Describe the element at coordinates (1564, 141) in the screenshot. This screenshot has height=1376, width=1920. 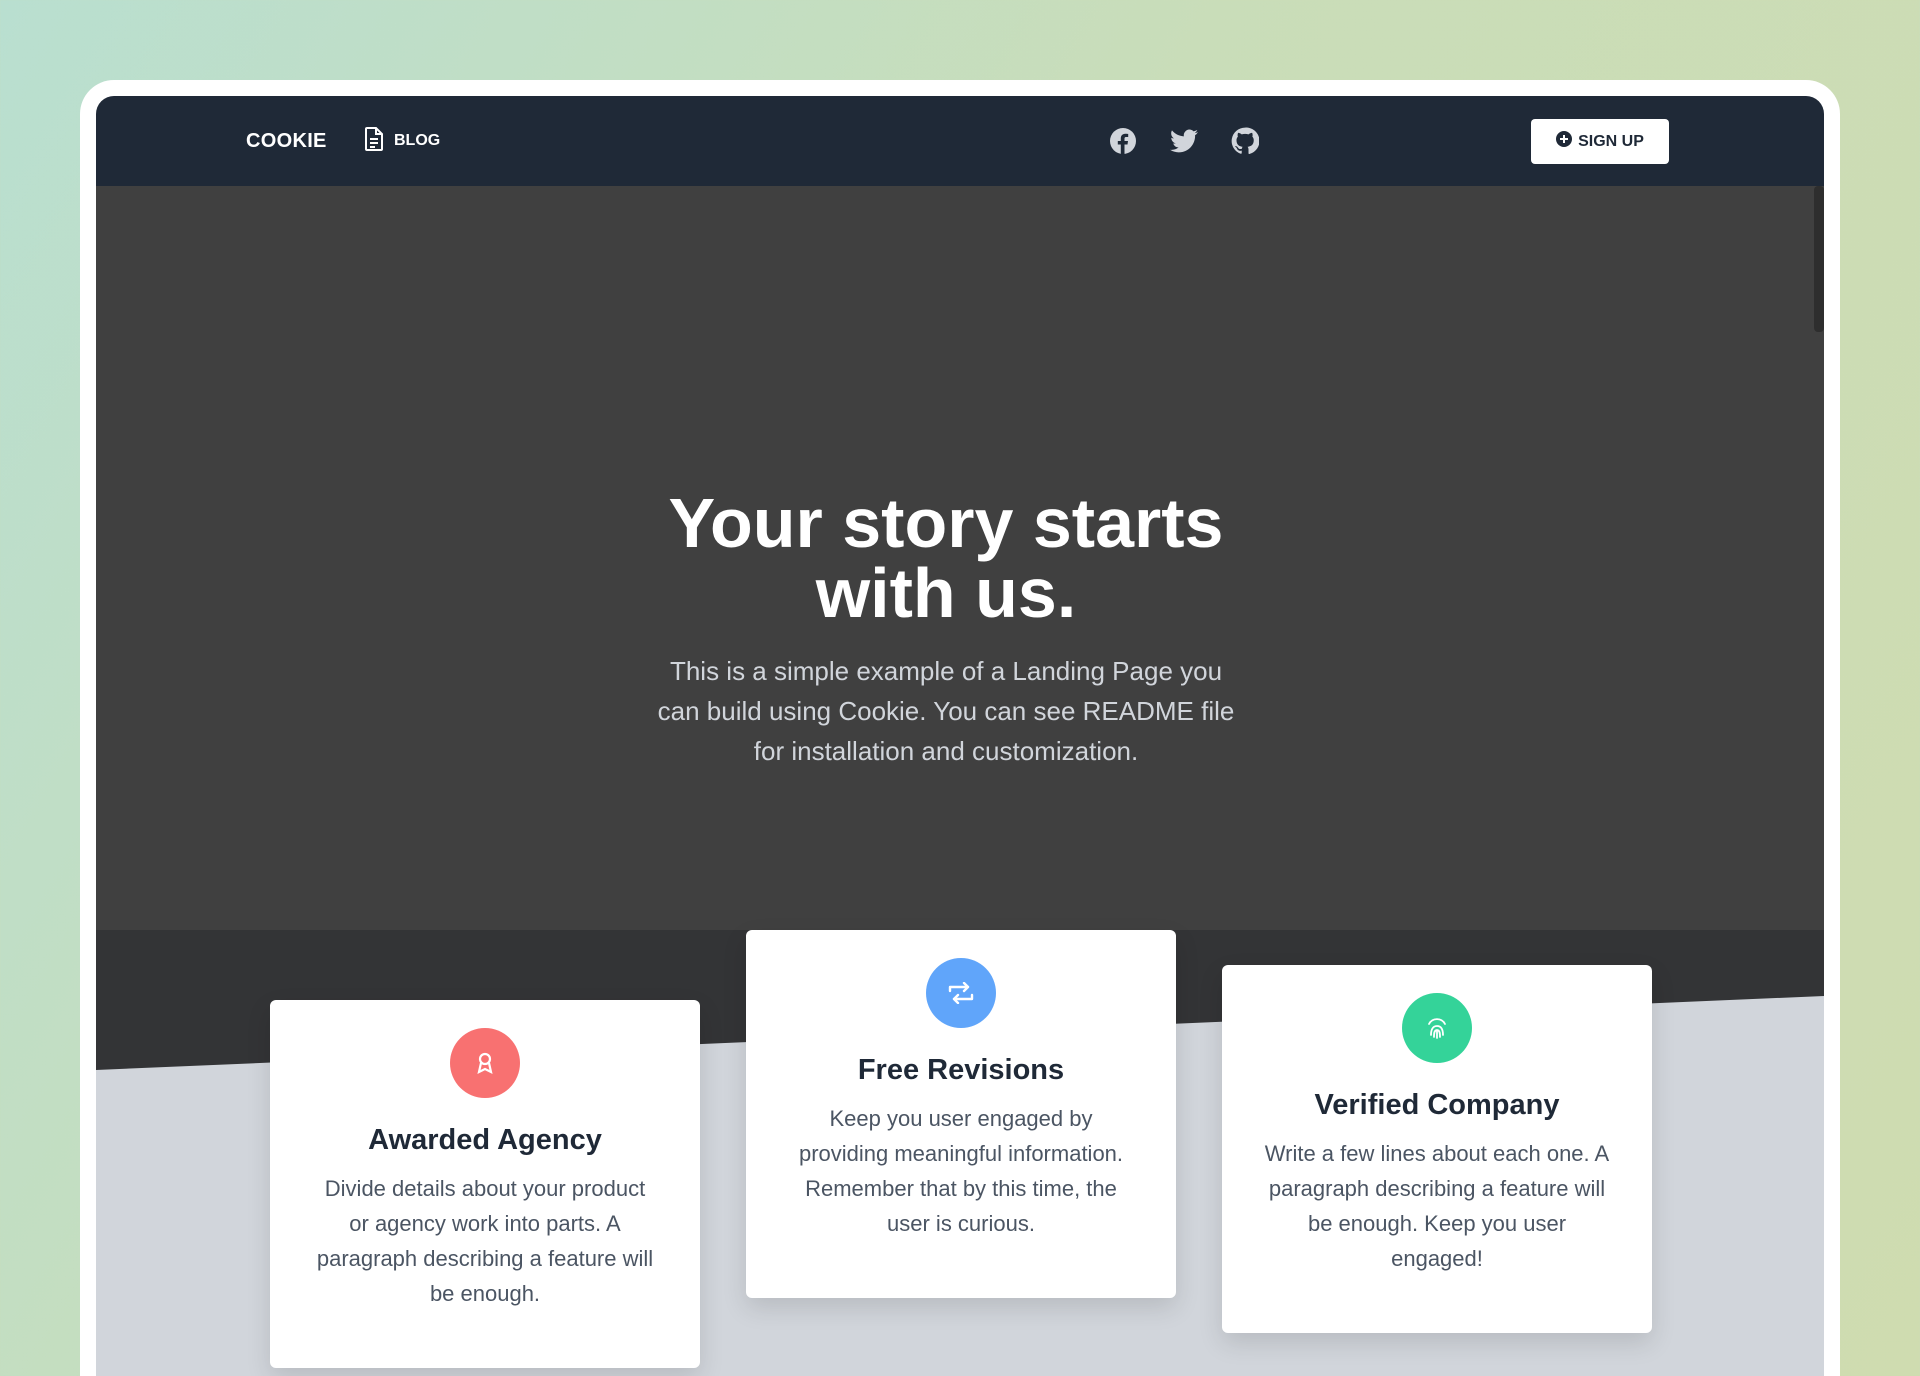
I see `plus-circle-icon` at that location.